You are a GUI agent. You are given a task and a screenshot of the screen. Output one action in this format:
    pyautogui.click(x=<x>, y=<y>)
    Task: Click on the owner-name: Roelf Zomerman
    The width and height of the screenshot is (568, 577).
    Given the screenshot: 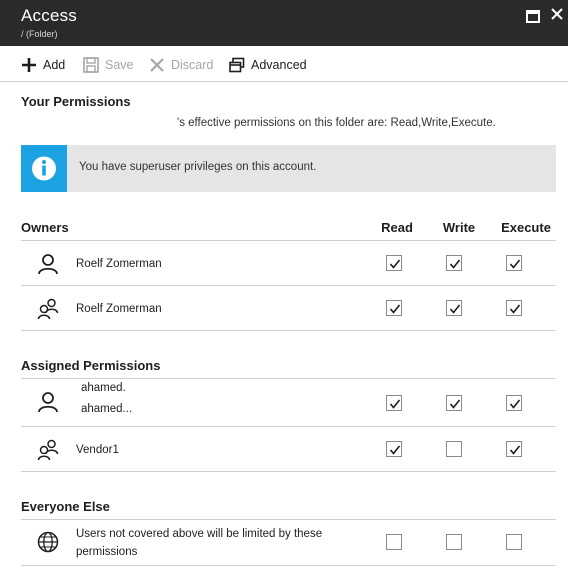 What is the action you would take?
    pyautogui.click(x=119, y=264)
    